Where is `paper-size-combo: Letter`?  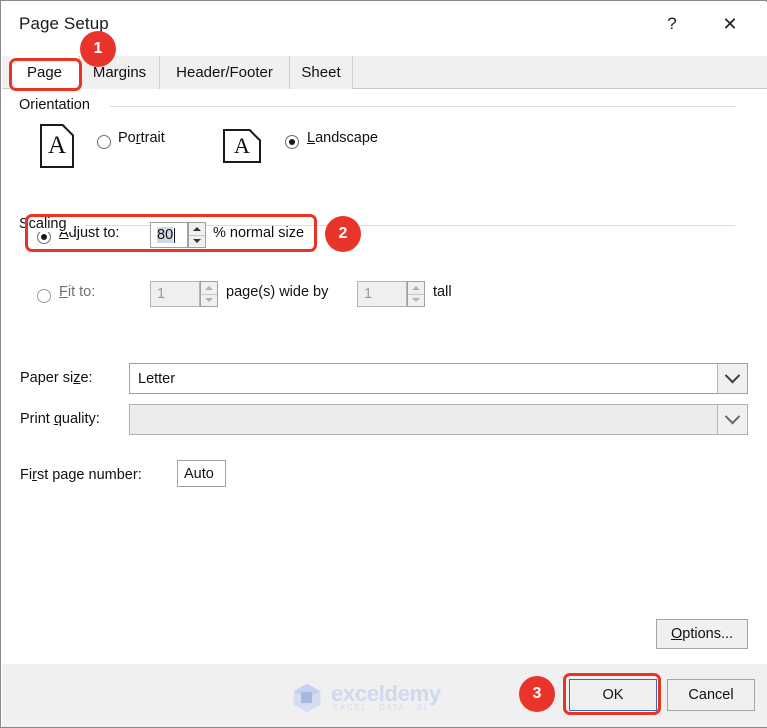
paper-size-combo: Letter is located at coordinates (438, 378).